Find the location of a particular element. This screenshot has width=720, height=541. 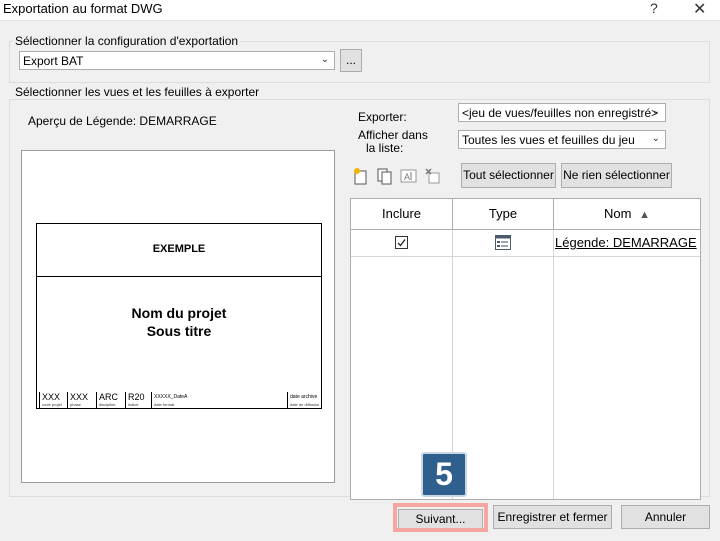

sheet-project-name: Nom du projet is located at coordinates (179, 313).